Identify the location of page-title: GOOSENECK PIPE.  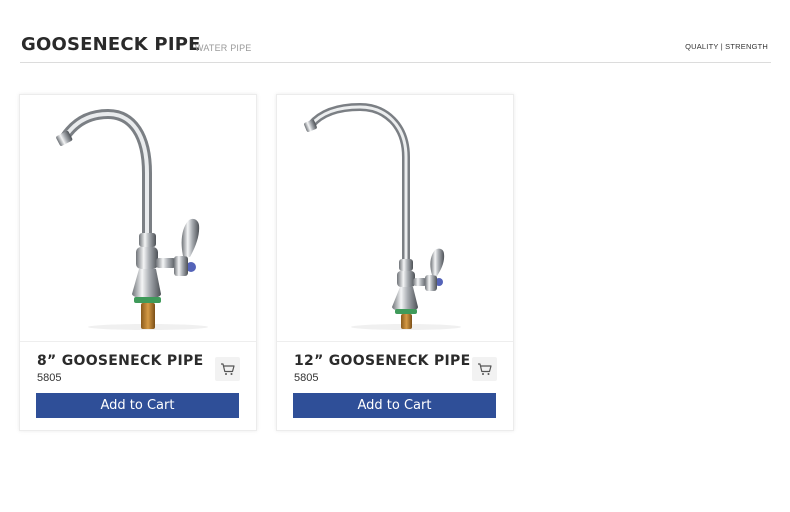
(111, 44).